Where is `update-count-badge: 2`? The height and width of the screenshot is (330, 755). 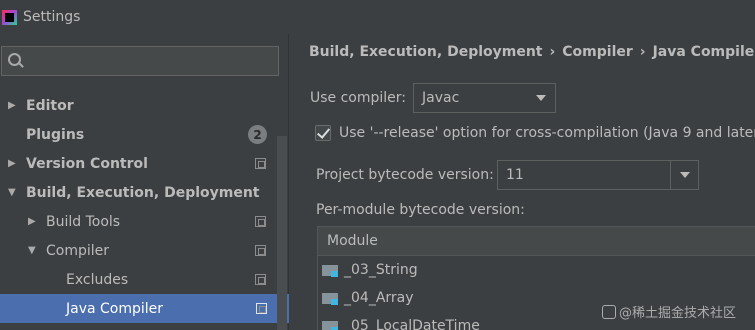
update-count-badge: 2 is located at coordinates (257, 134).